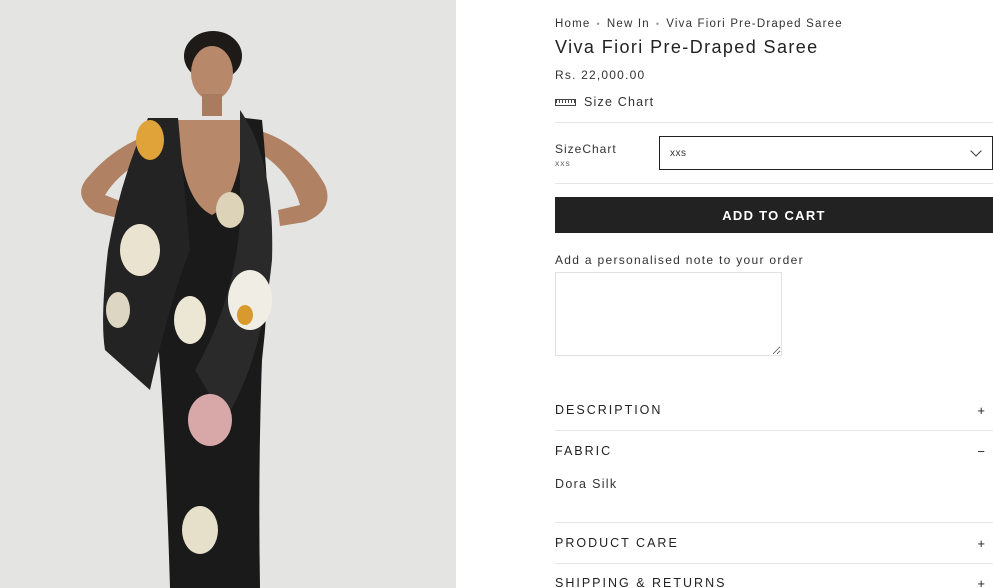 The height and width of the screenshot is (588, 993). Describe the element at coordinates (826, 153) in the screenshot. I see `size-select: xxs` at that location.